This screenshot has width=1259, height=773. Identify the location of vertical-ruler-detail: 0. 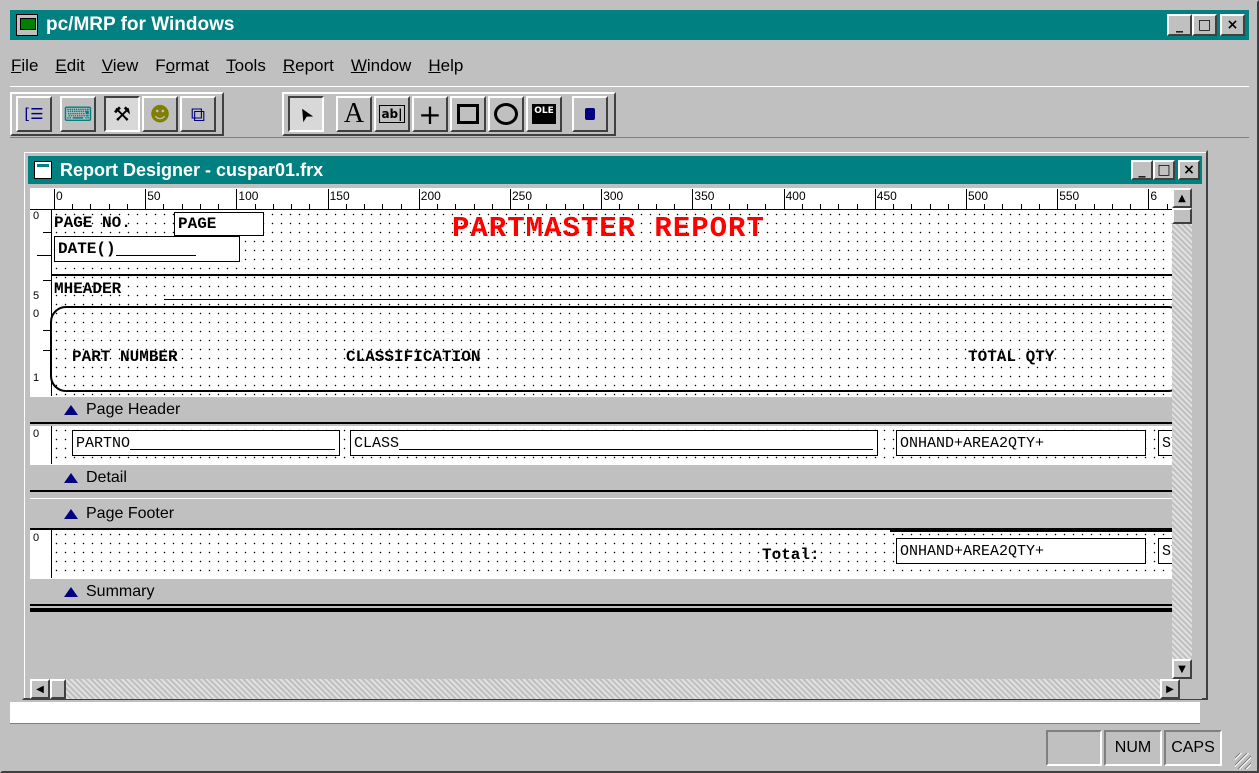
(41, 445).